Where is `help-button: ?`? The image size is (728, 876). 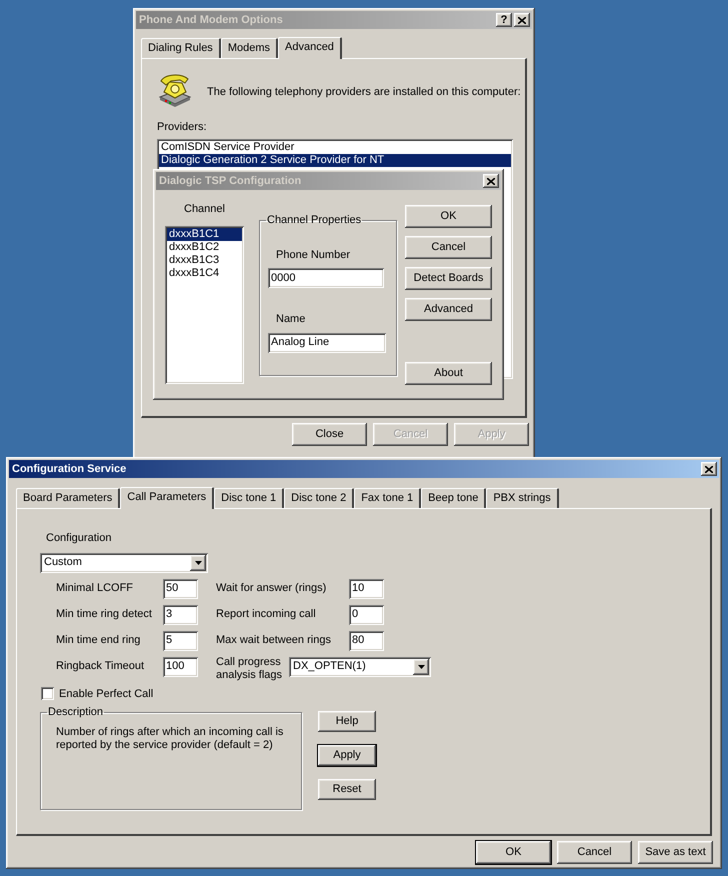 help-button: ? is located at coordinates (504, 20).